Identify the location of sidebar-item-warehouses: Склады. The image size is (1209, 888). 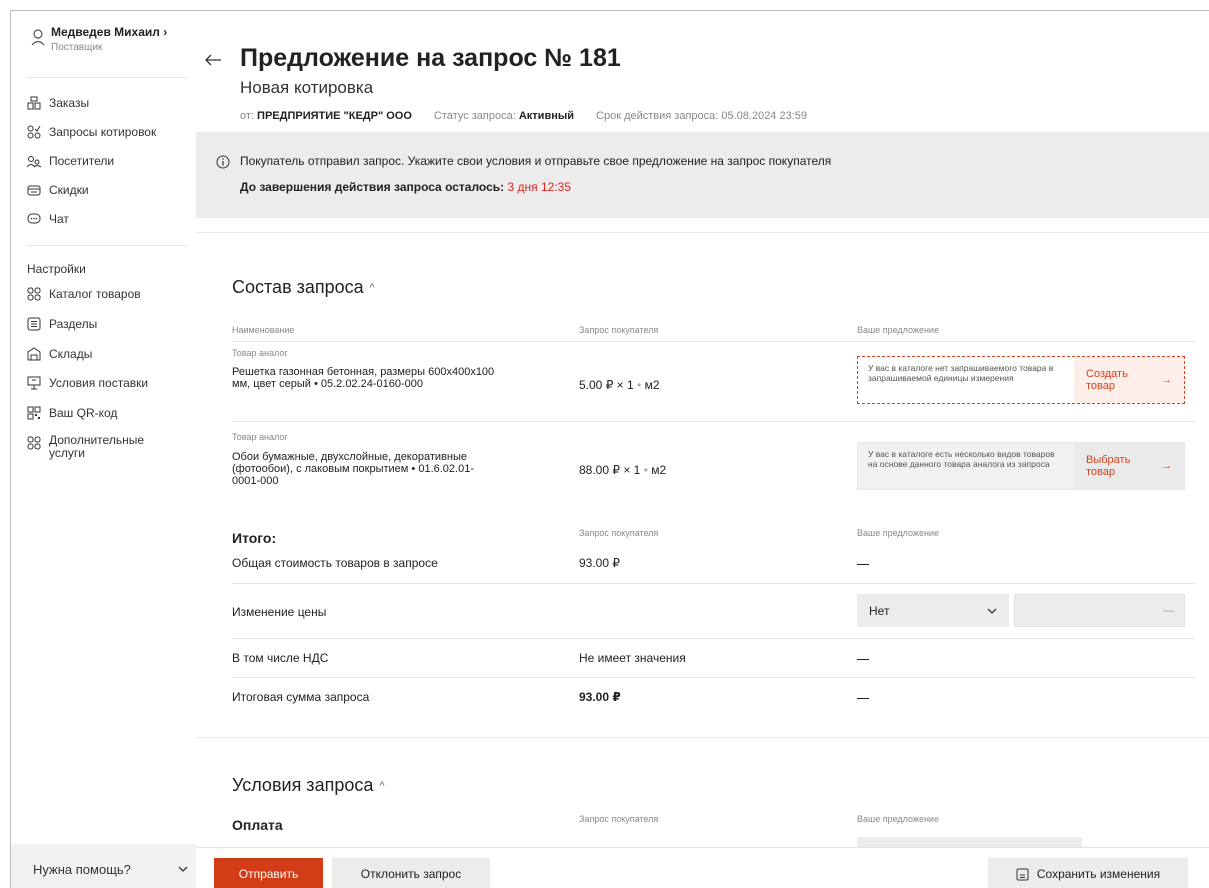
(59, 354).